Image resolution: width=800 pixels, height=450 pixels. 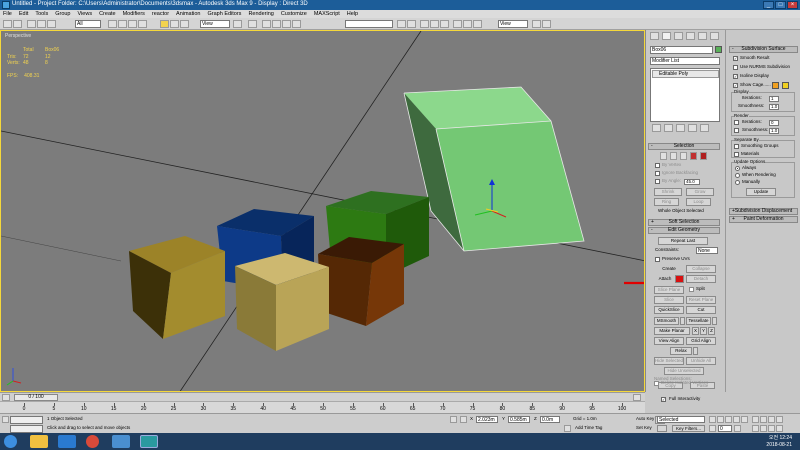 I want to click on delete-isolated-checkbox, so click(x=656, y=383).